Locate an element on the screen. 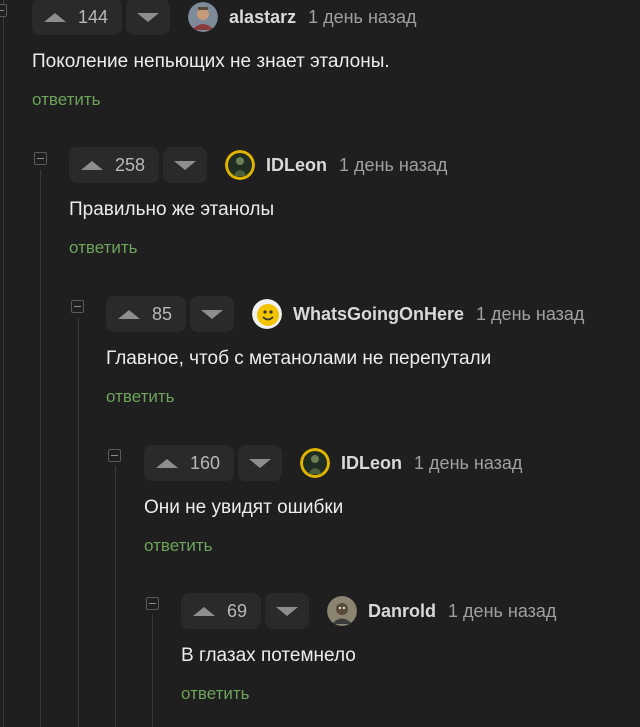 The width and height of the screenshot is (640, 727). comment-score: 160 is located at coordinates (205, 462).